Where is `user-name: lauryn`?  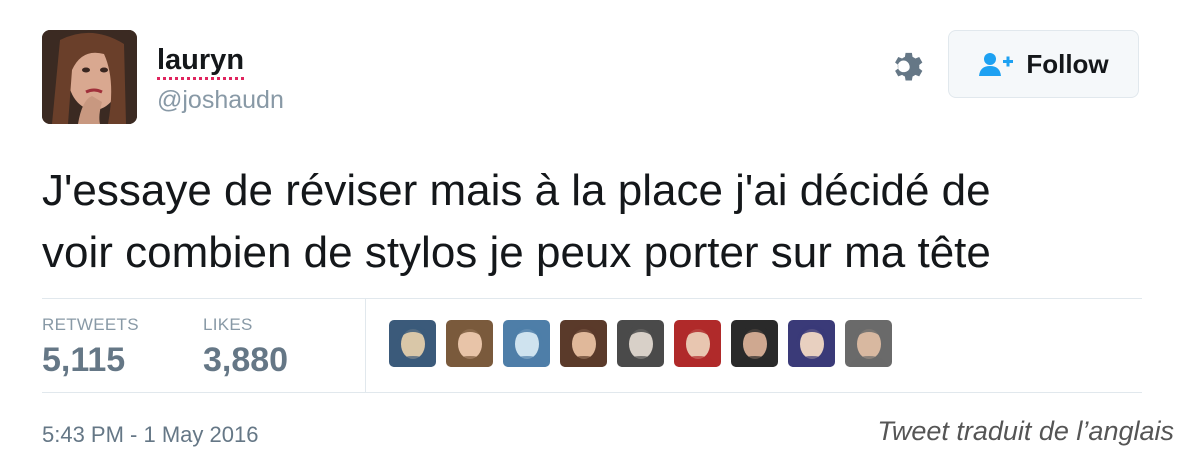
user-name: lauryn is located at coordinates (201, 63).